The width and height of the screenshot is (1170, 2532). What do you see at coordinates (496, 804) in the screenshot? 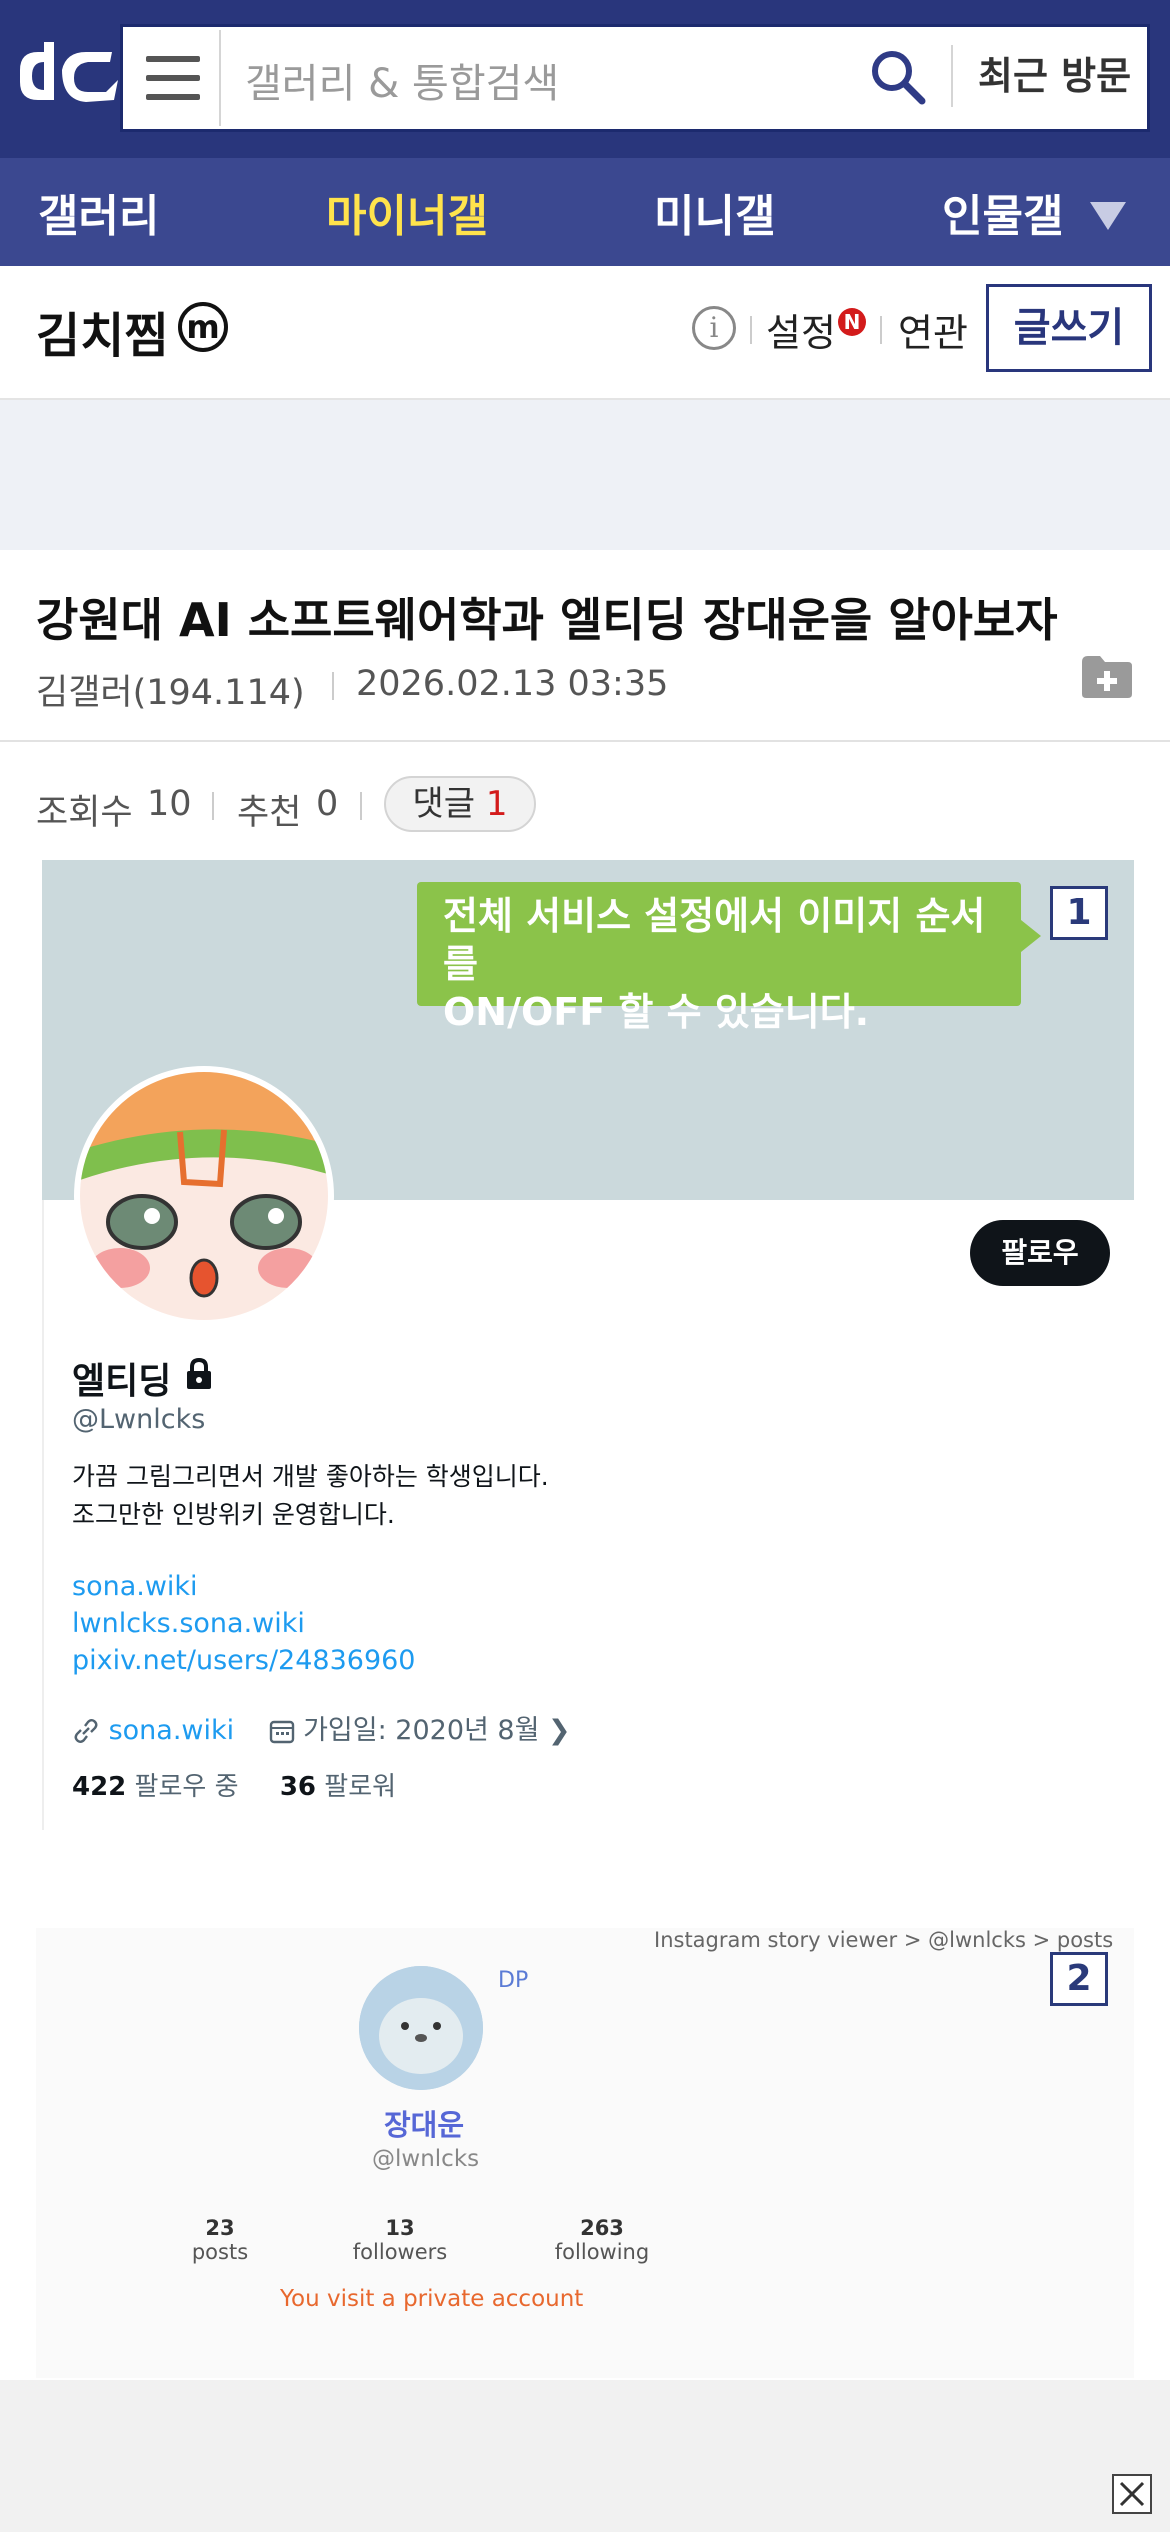
I see `comment-count: 1` at bounding box center [496, 804].